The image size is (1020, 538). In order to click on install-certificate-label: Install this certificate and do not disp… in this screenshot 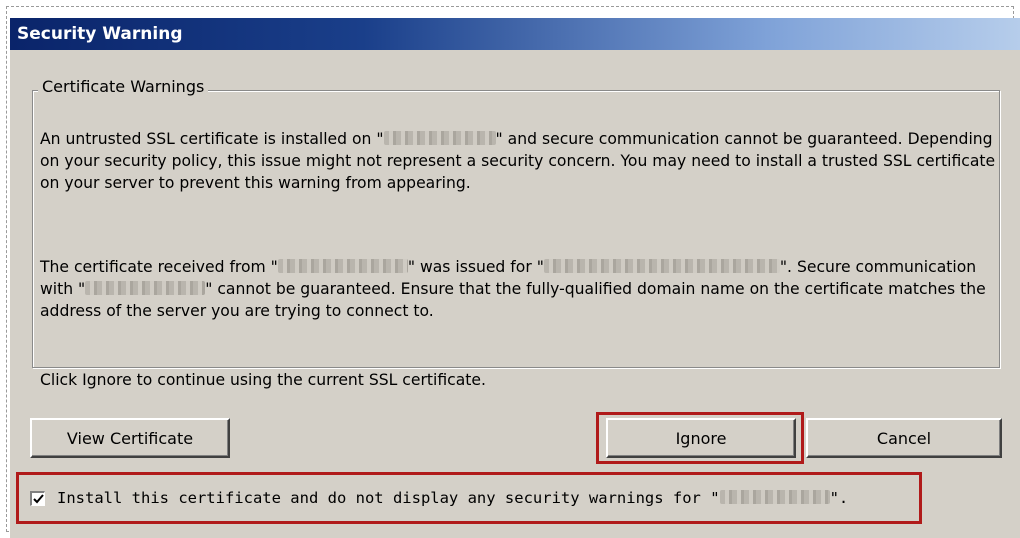, I will do `click(453, 498)`.